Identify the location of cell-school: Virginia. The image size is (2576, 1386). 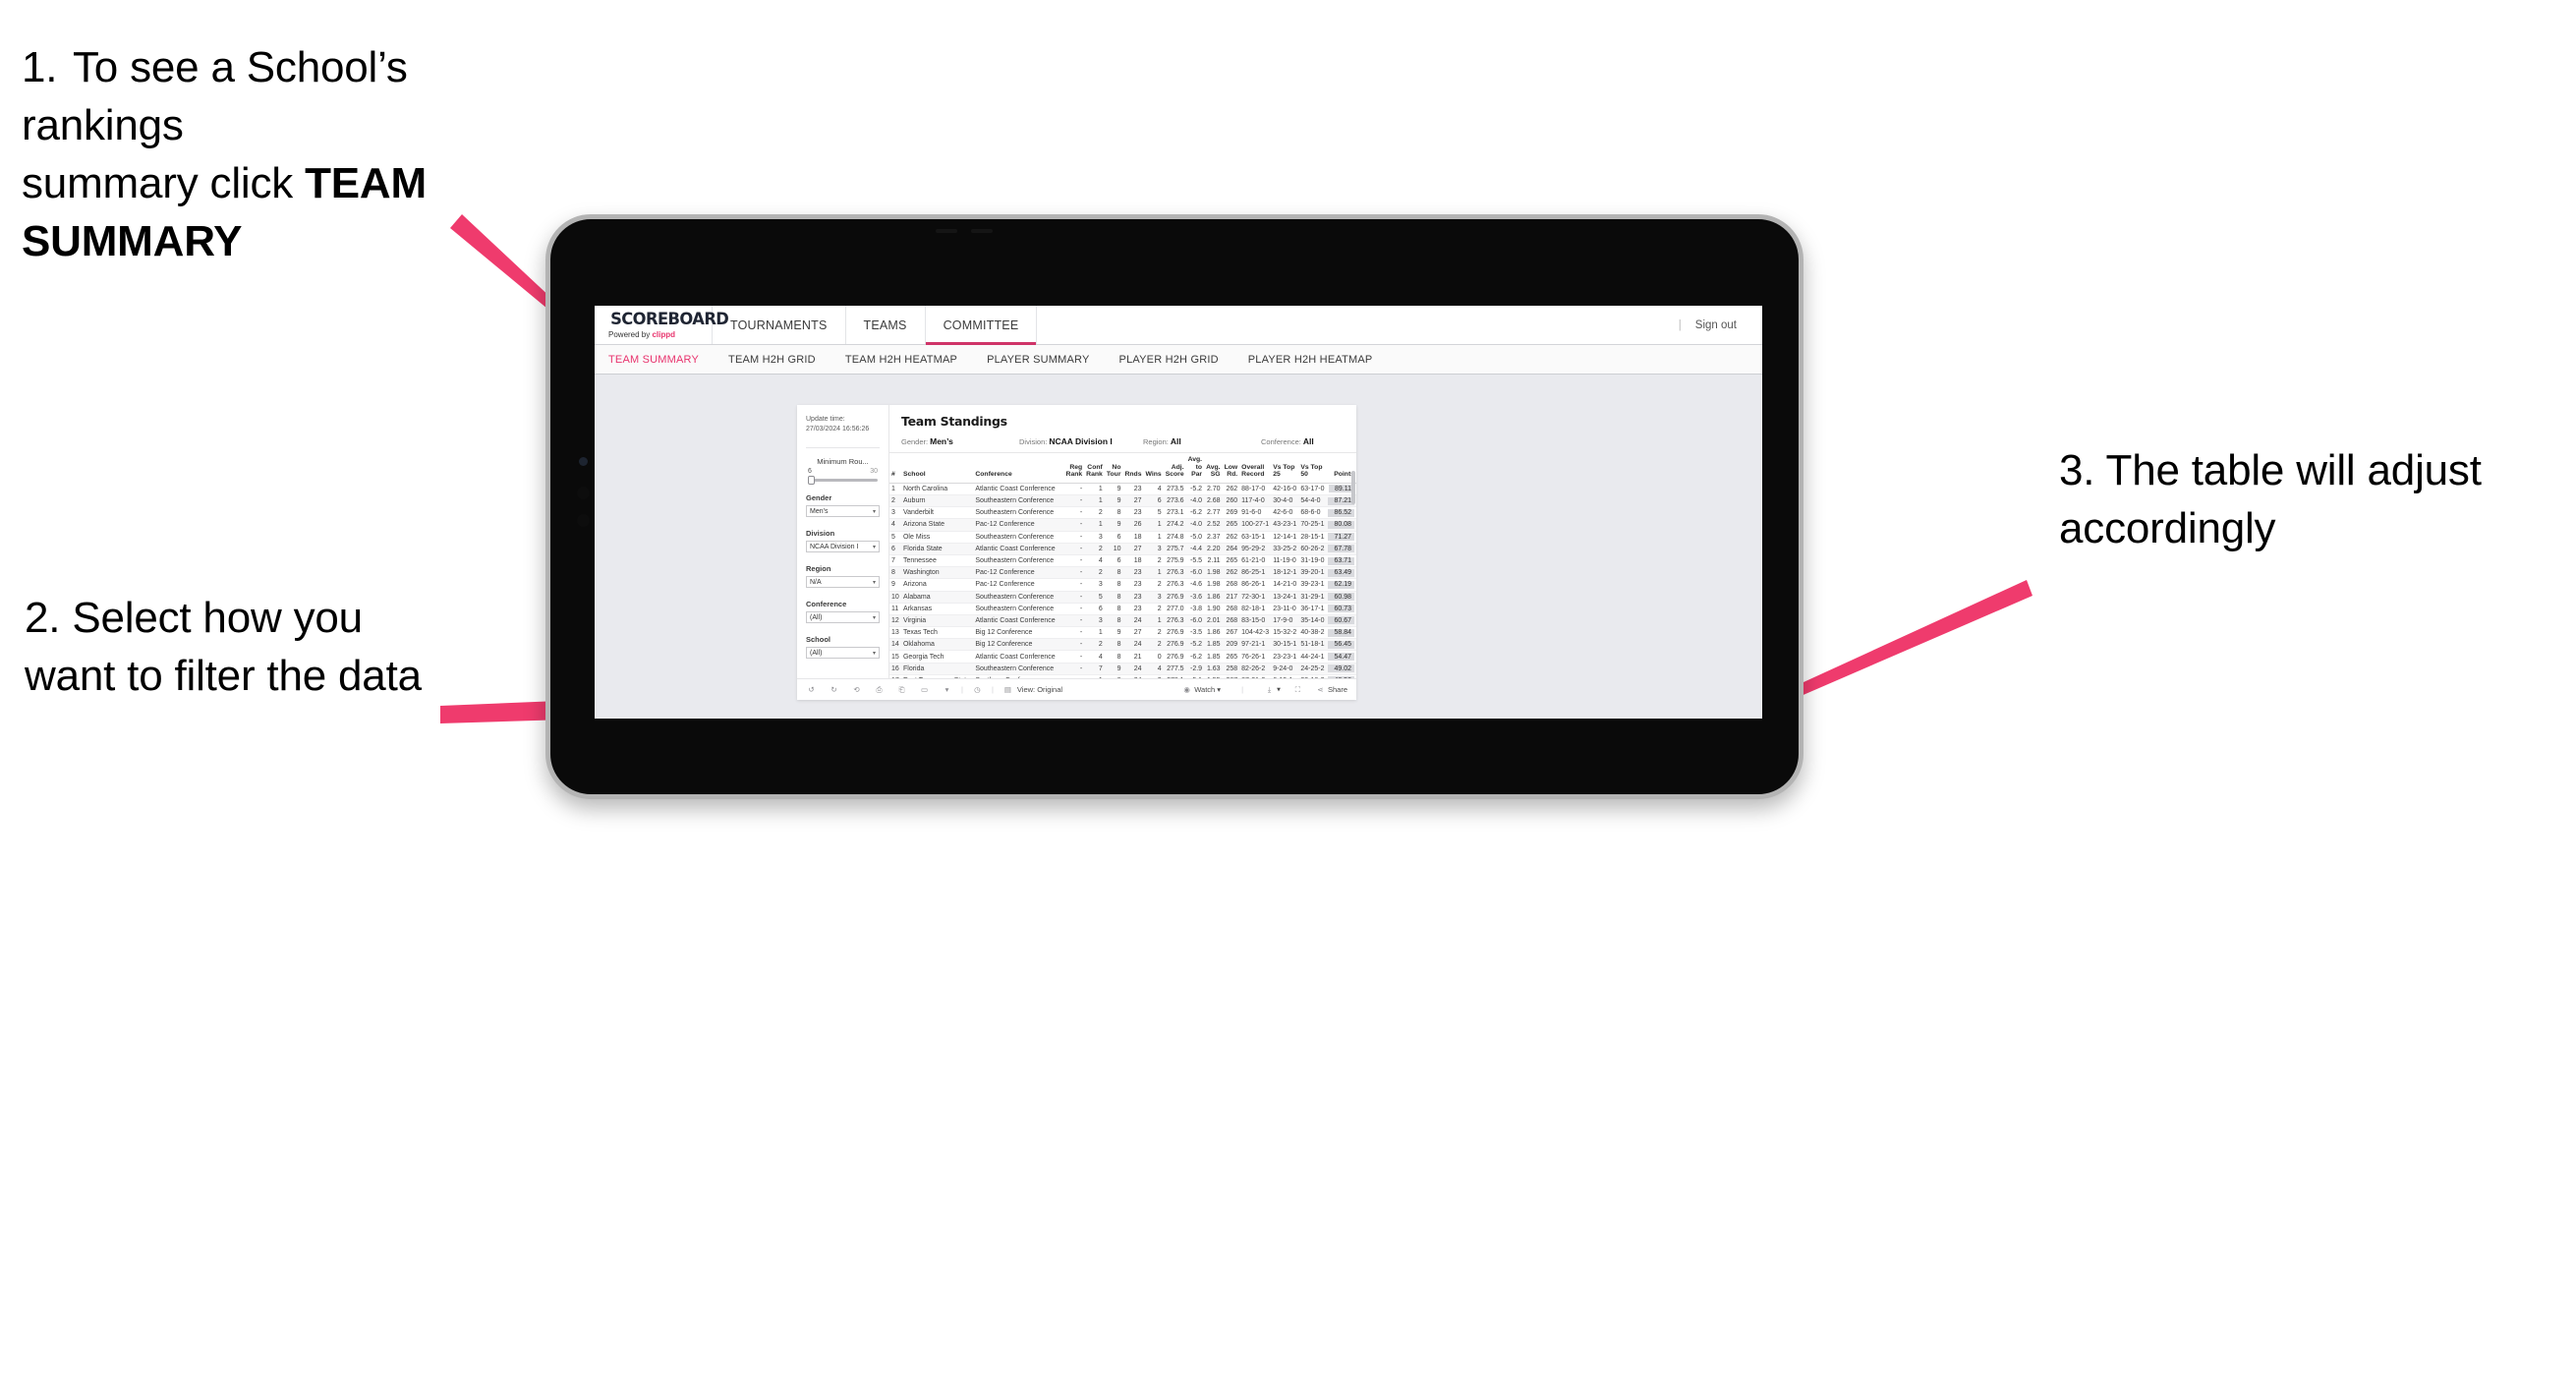
(937, 621).